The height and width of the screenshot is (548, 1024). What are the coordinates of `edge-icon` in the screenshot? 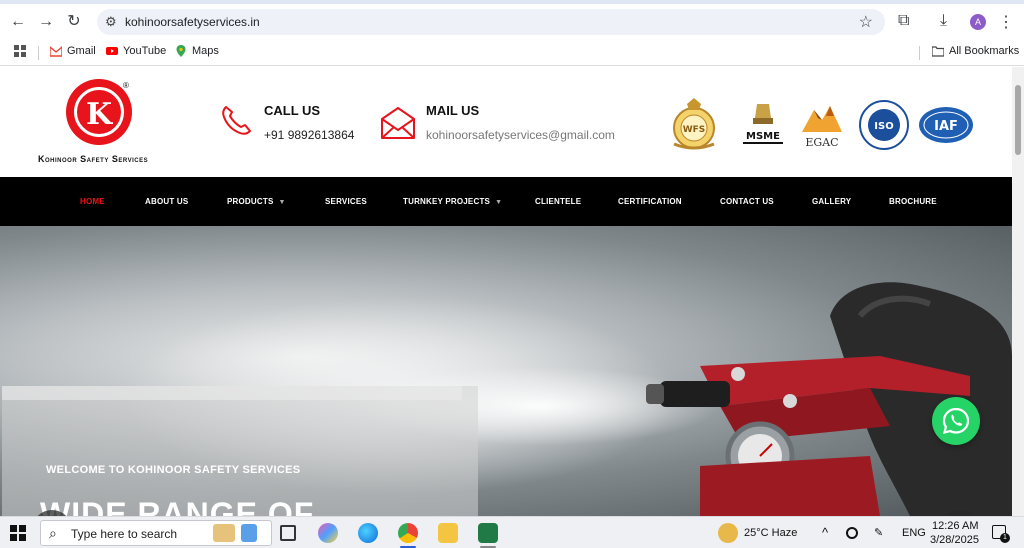 It's located at (368, 533).